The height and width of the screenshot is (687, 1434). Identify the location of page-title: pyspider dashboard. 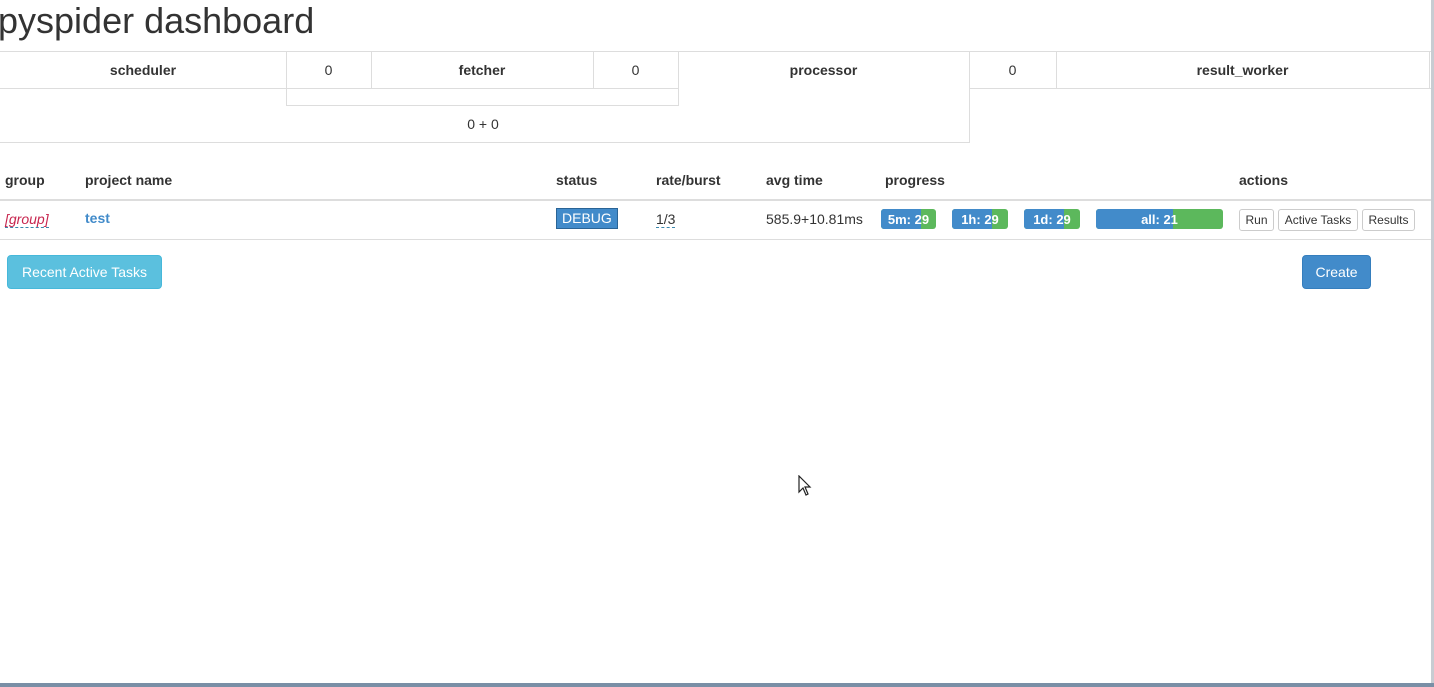
(157, 20).